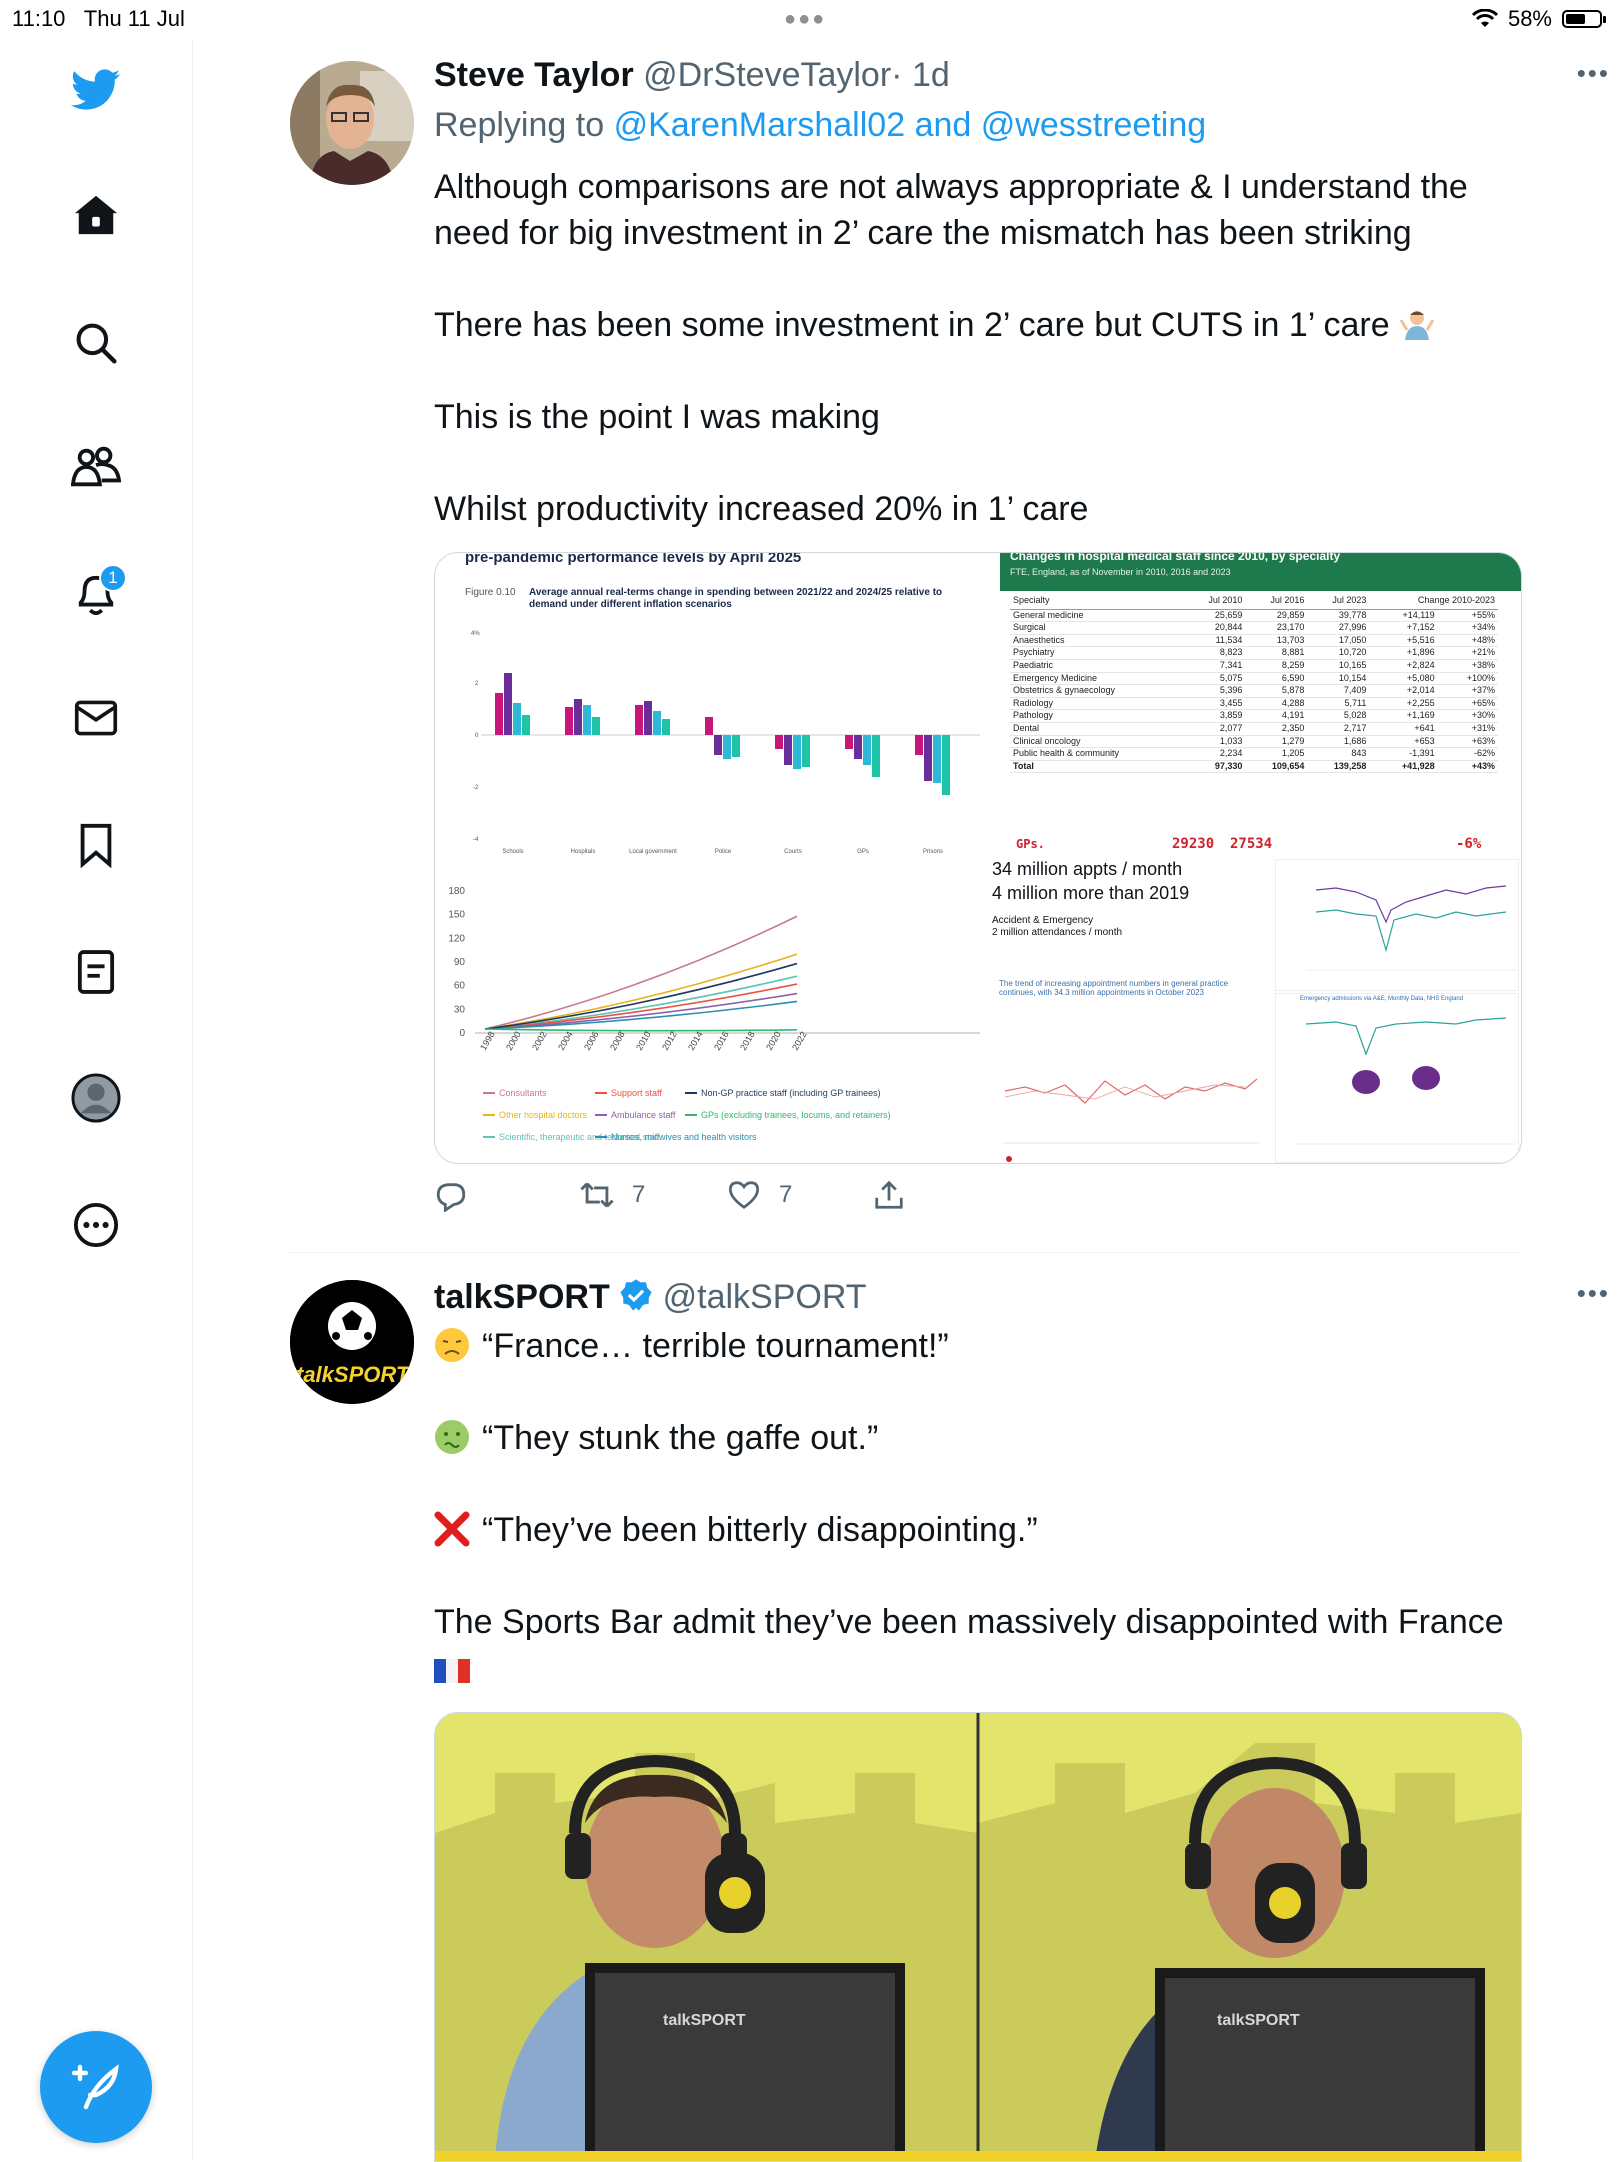 Image resolution: width=1620 pixels, height=2162 pixels. What do you see at coordinates (767, 75) in the screenshot?
I see `author-handle: @DrSteveTaylor` at bounding box center [767, 75].